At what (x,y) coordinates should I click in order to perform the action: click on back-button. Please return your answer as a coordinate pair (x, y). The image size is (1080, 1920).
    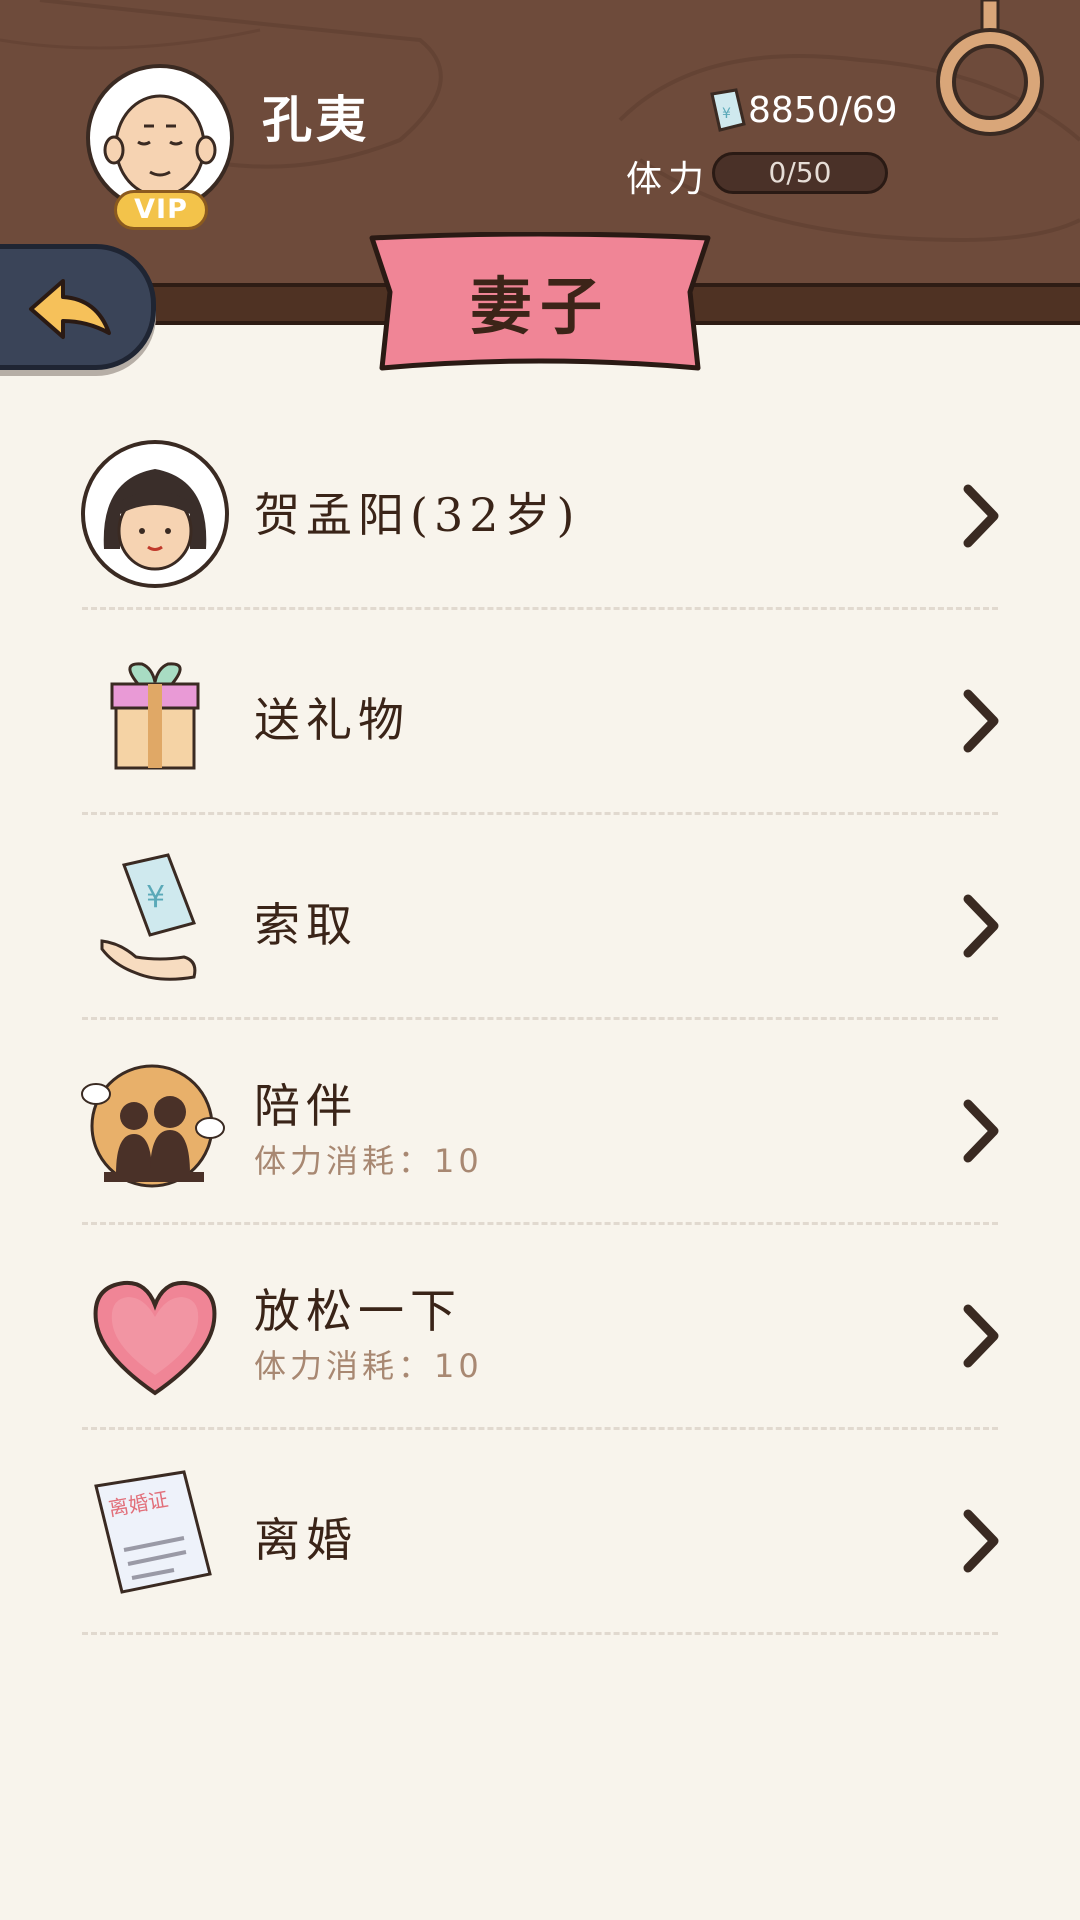
    Looking at the image, I should click on (78, 307).